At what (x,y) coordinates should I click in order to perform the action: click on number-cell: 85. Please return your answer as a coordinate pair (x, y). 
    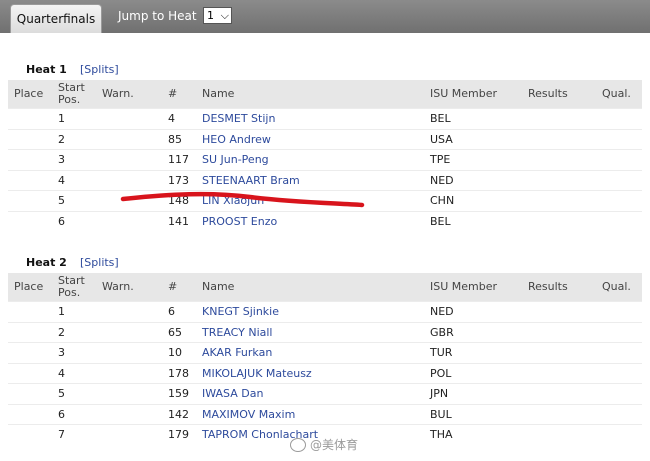
    Looking at the image, I should click on (179, 139).